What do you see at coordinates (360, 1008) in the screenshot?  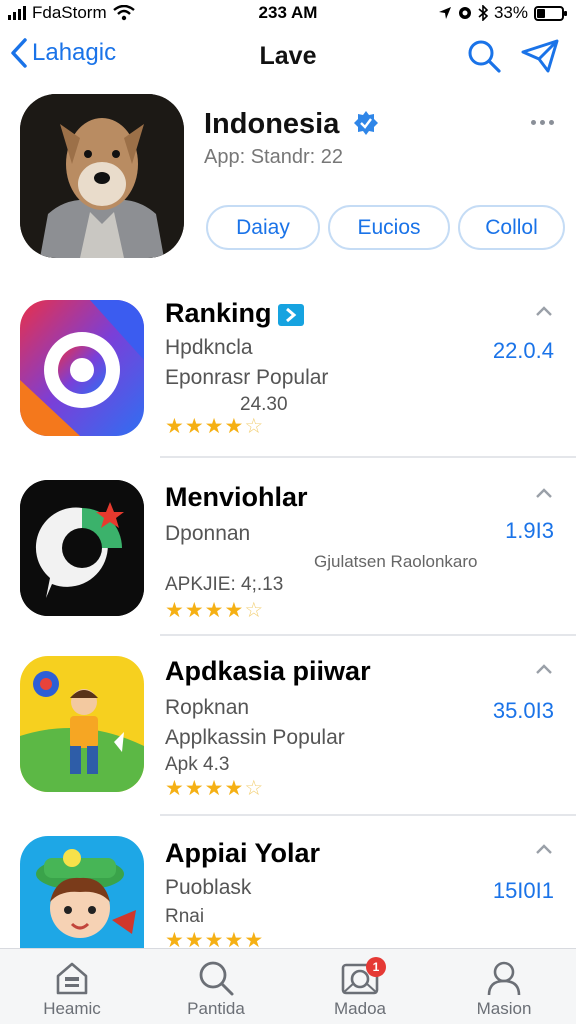 I see `tab-label: Madoa` at bounding box center [360, 1008].